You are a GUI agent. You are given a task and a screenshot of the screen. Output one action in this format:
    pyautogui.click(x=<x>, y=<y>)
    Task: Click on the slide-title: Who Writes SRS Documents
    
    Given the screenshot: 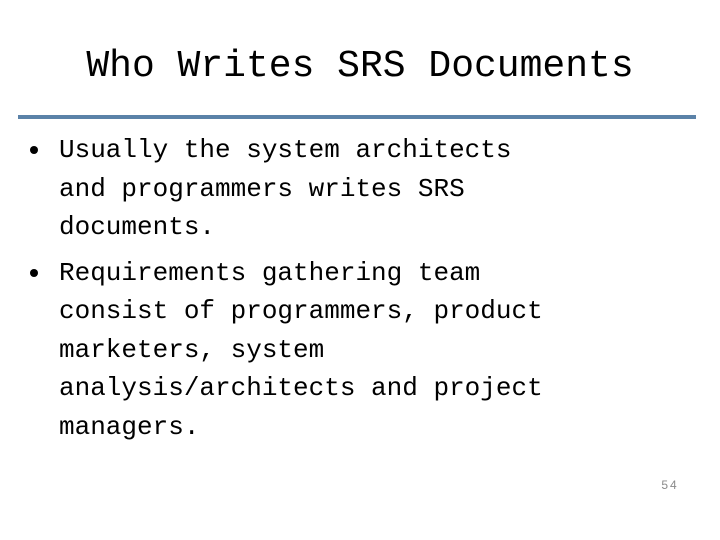 What is the action you would take?
    pyautogui.click(x=360, y=66)
    